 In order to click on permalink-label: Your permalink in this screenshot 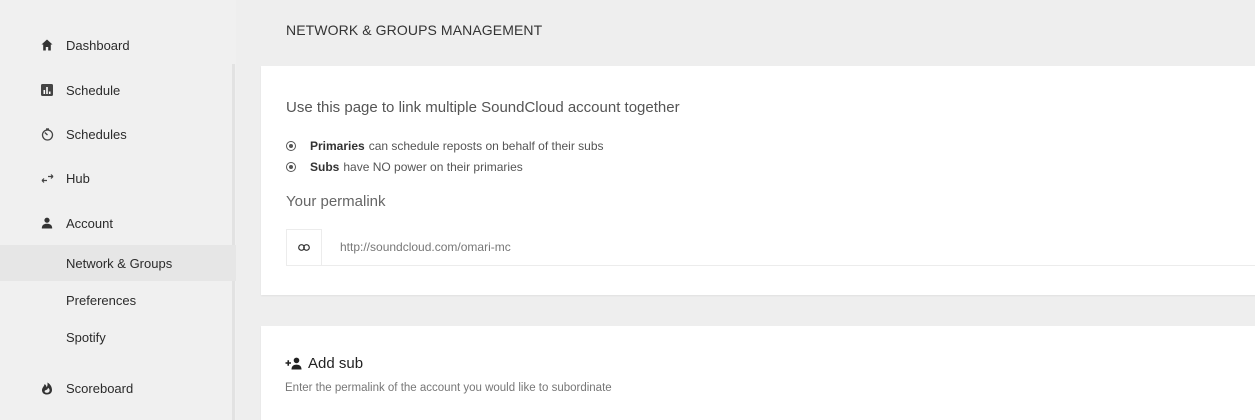, I will do `click(336, 201)`.